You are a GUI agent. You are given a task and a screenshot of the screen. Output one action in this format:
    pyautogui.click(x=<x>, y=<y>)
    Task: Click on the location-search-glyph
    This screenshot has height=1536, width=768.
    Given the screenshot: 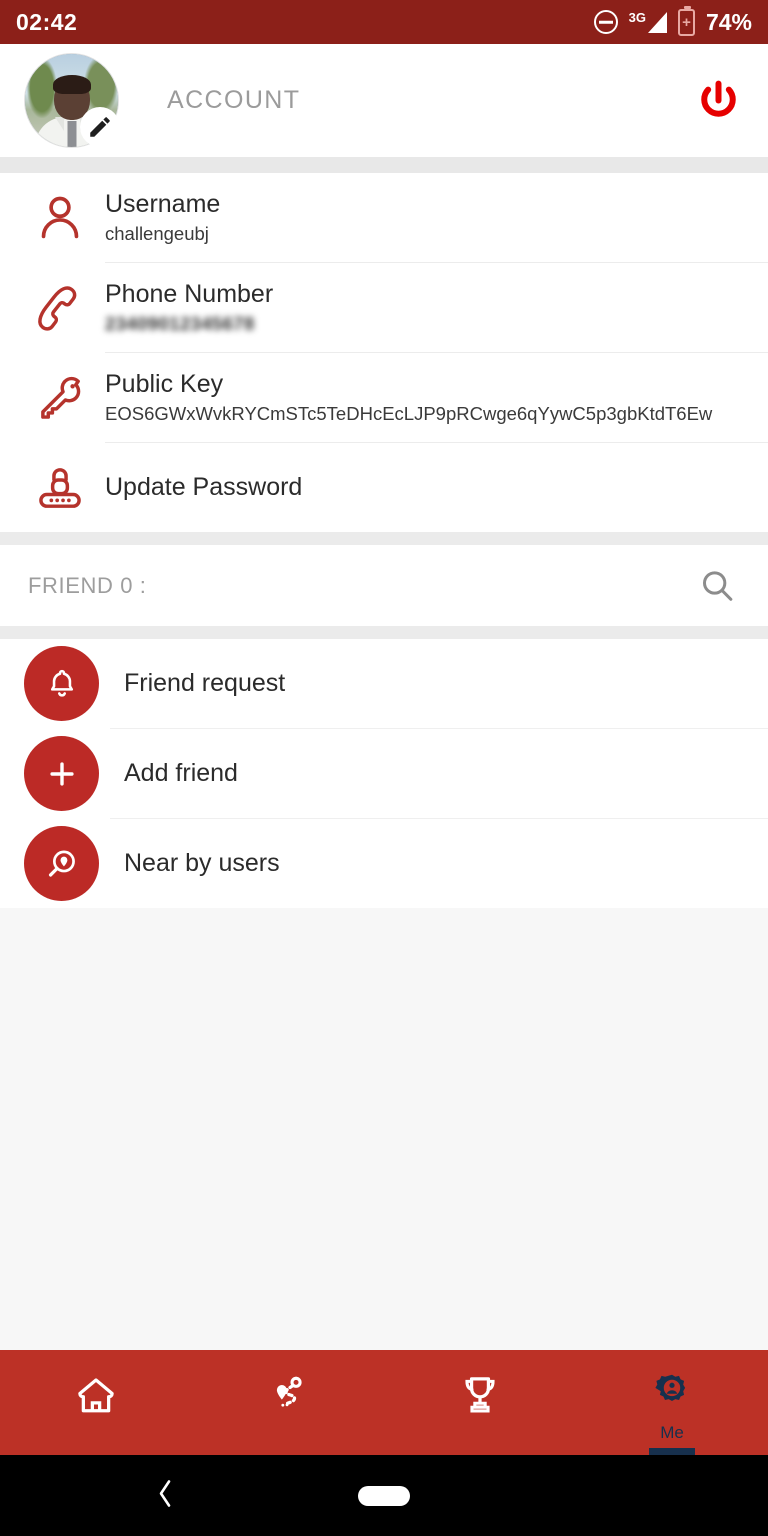 What is the action you would take?
    pyautogui.click(x=61, y=863)
    